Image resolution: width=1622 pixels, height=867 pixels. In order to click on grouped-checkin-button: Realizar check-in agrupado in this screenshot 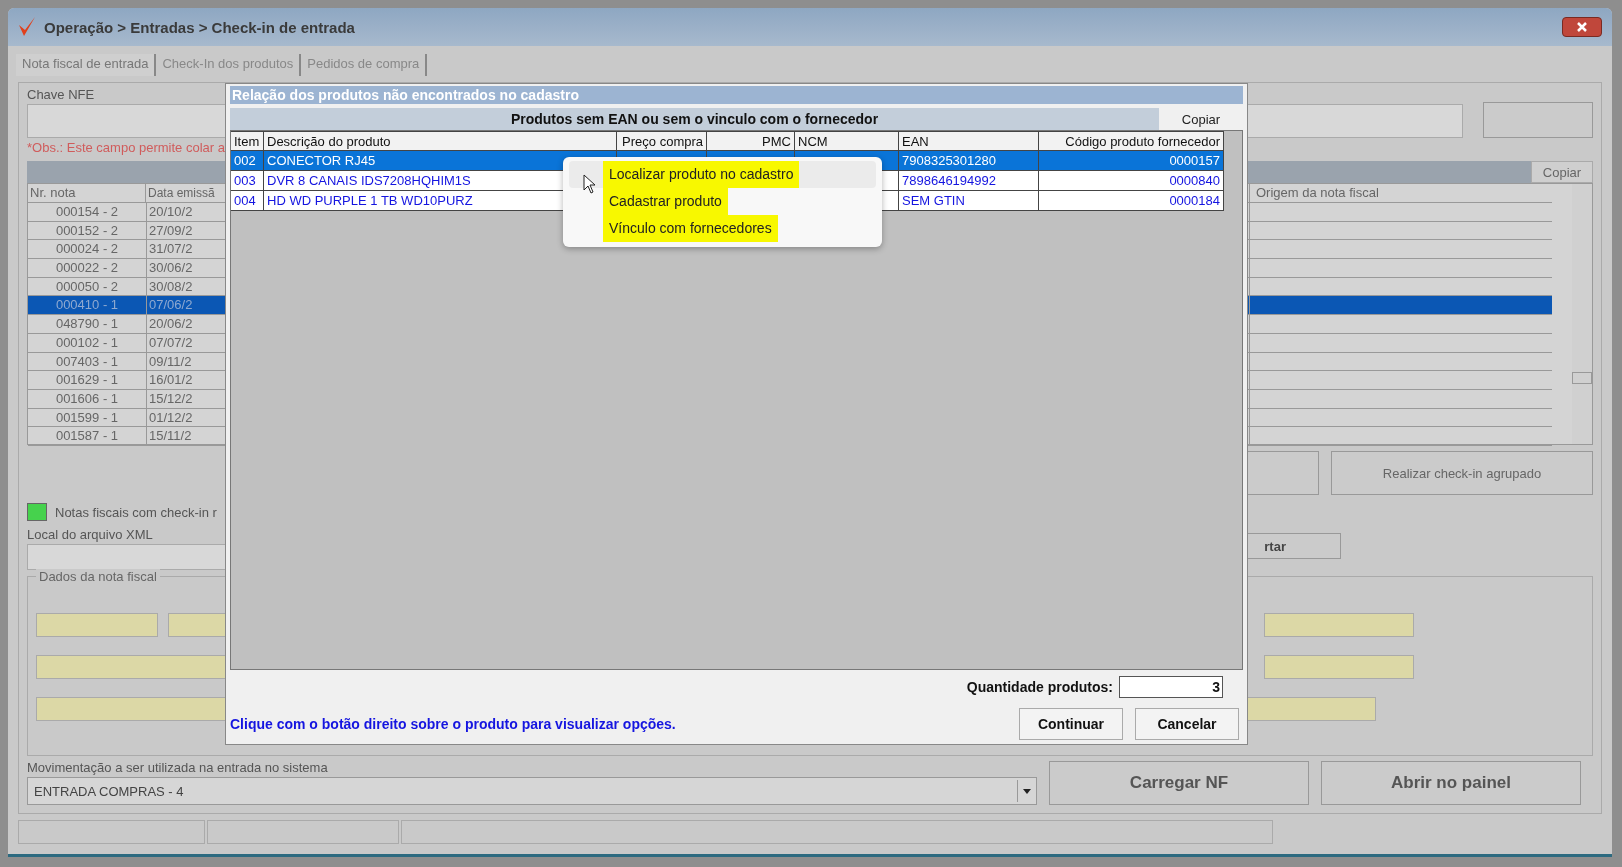, I will do `click(1462, 473)`.